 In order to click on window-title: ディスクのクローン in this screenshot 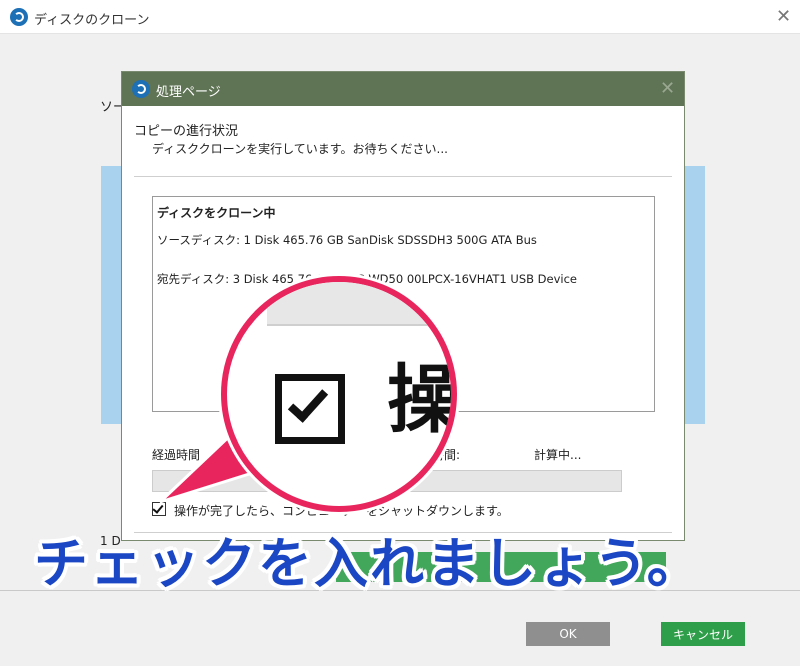, I will do `click(92, 20)`.